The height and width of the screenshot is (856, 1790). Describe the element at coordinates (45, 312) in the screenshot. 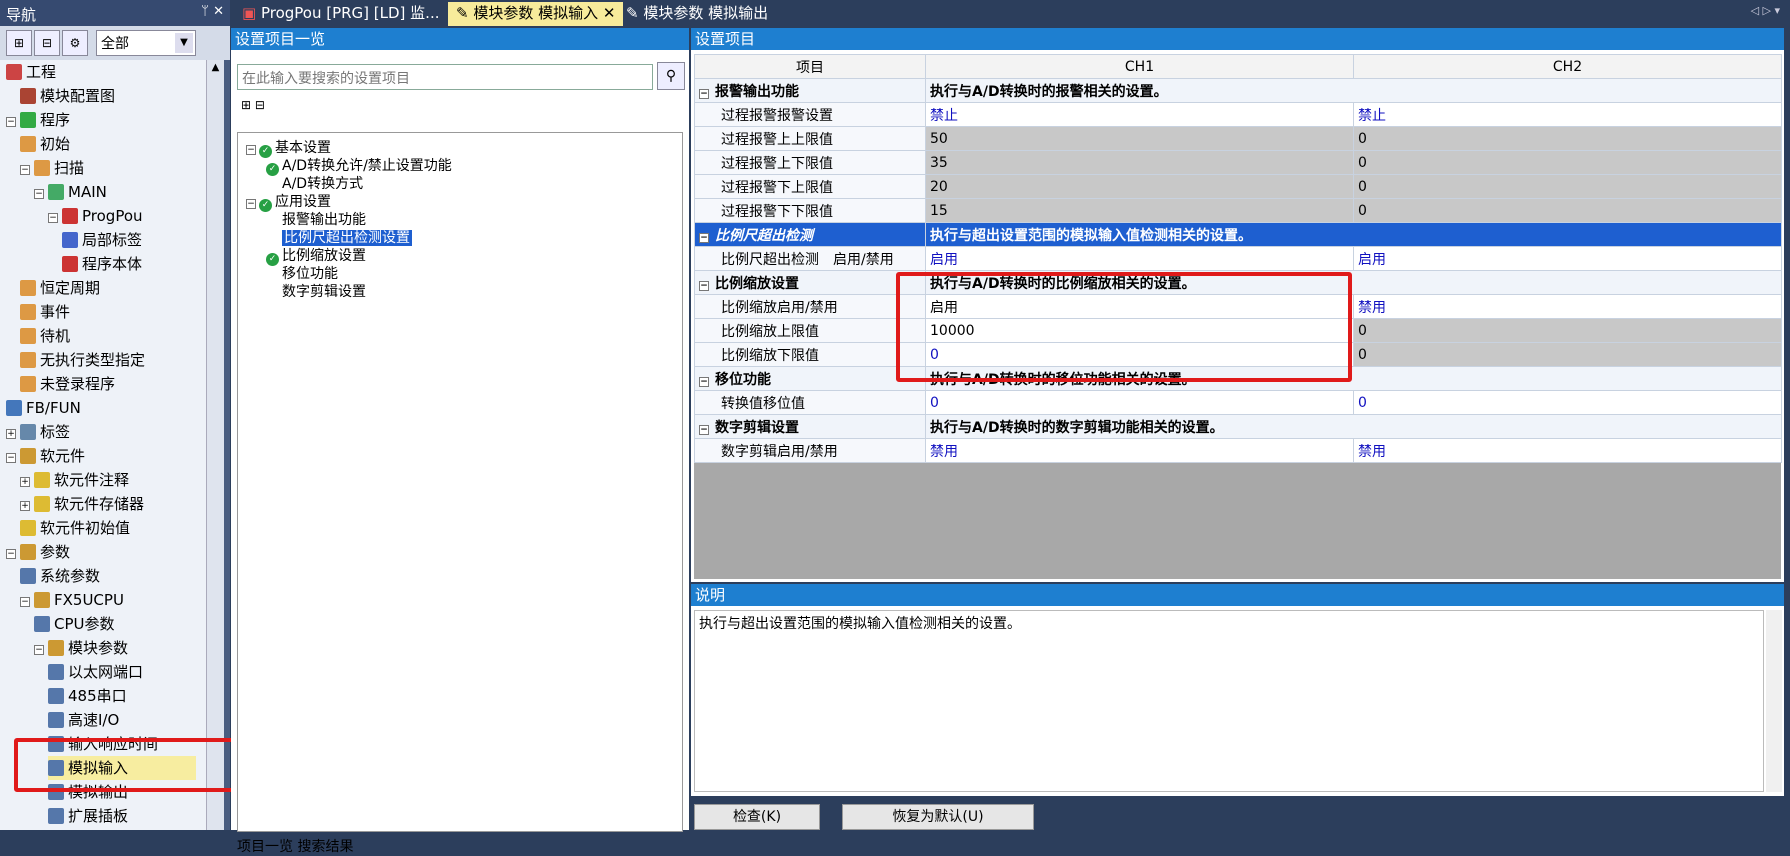

I see `nav-tree-item: 事件` at that location.